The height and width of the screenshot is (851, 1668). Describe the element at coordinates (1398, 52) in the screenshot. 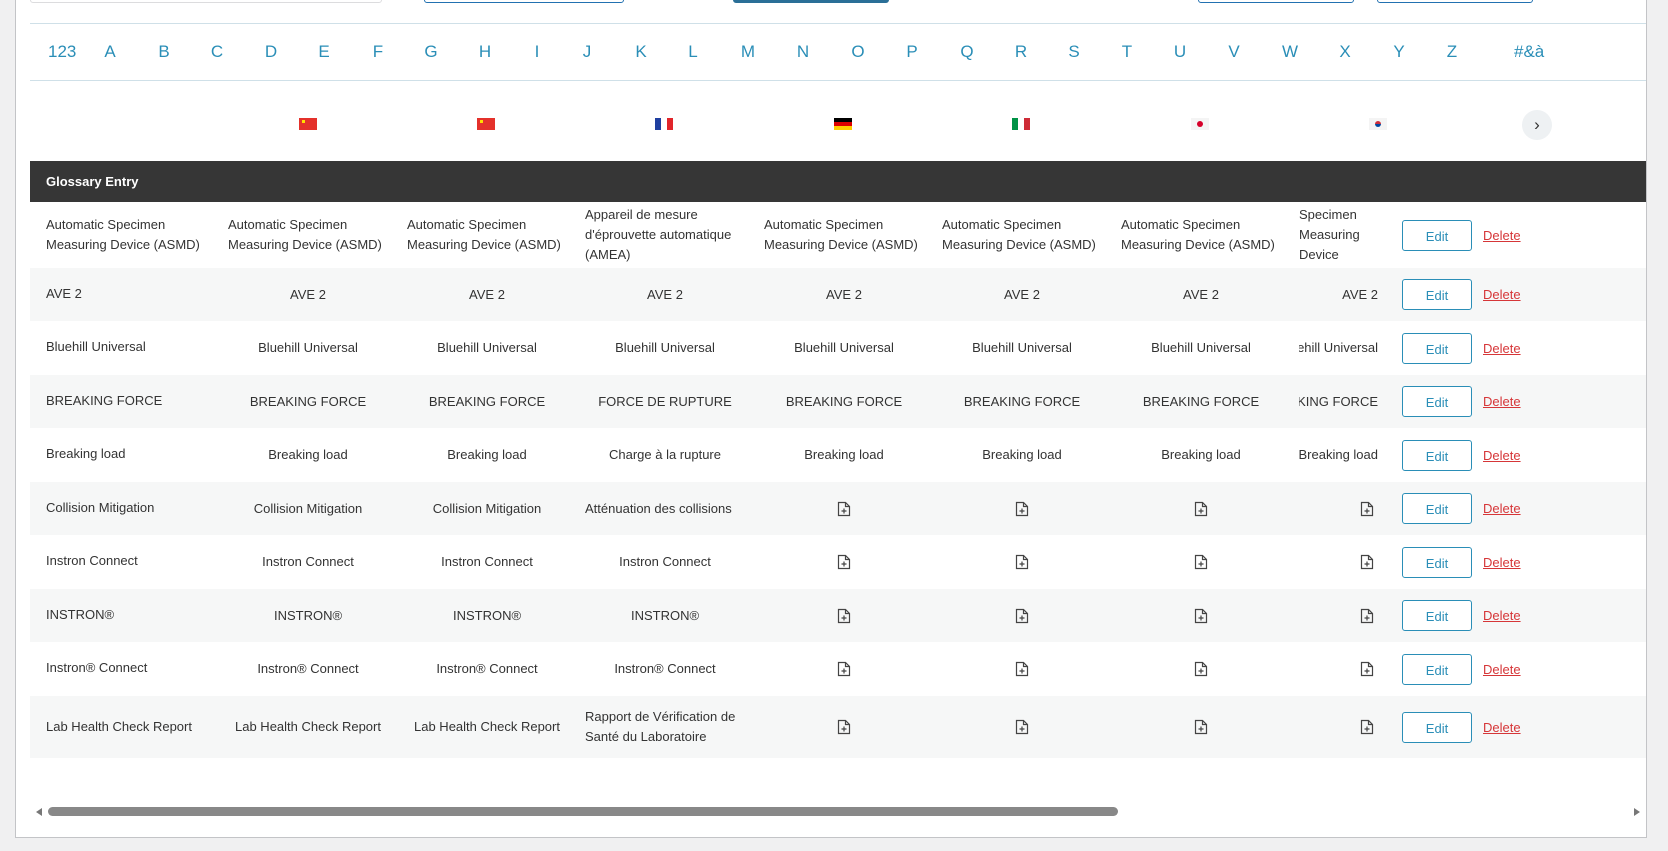

I see `alphabet-link: Y` at that location.